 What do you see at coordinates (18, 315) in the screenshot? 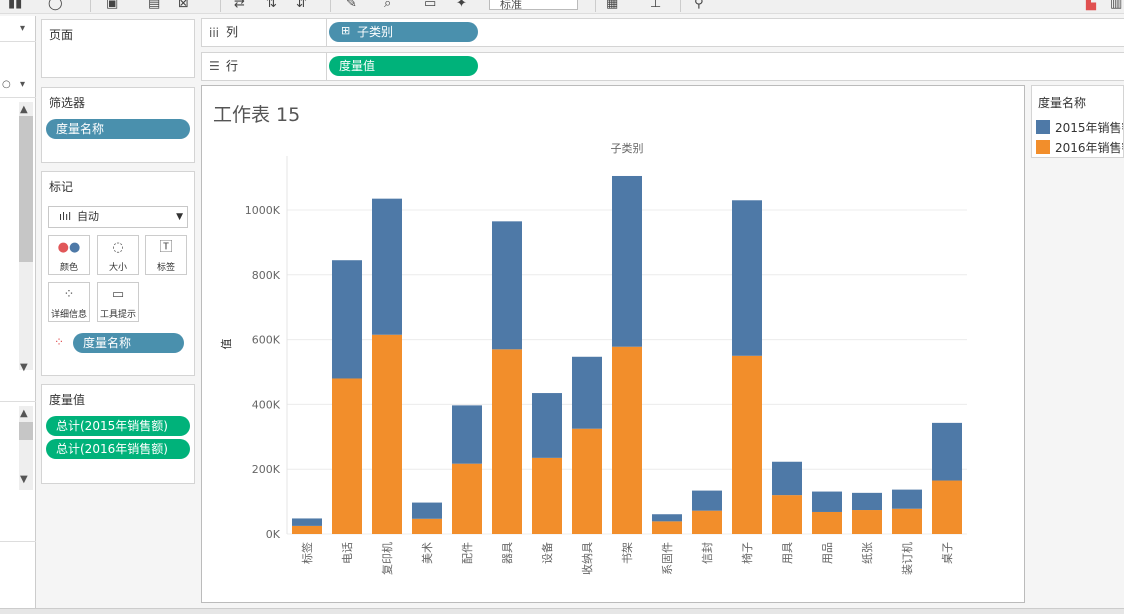
I see `data-pane: ▾ ○ ▾ ▲ ▼ ▲ ▼` at bounding box center [18, 315].